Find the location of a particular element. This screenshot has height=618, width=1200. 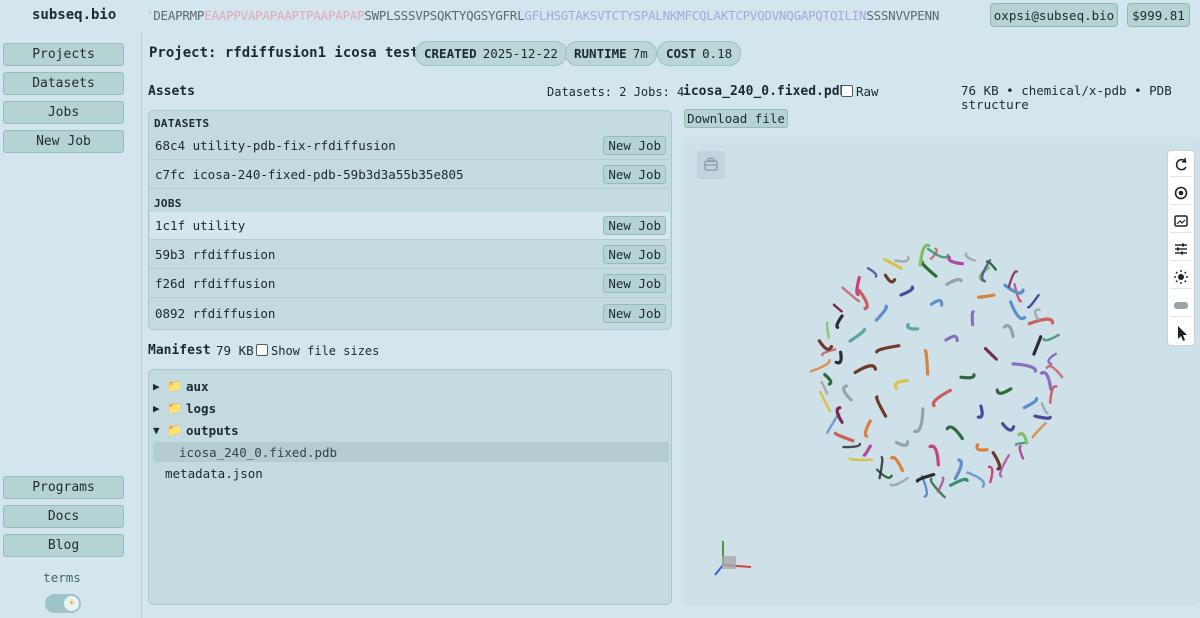

job-label: 59b3 rfdiffusion is located at coordinates (215, 254).